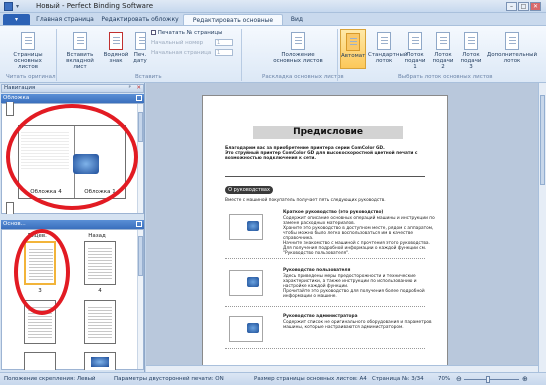 This screenshot has height=385, width=546. Describe the element at coordinates (140, 299) in the screenshot. I see `main-scrollbar` at that location.